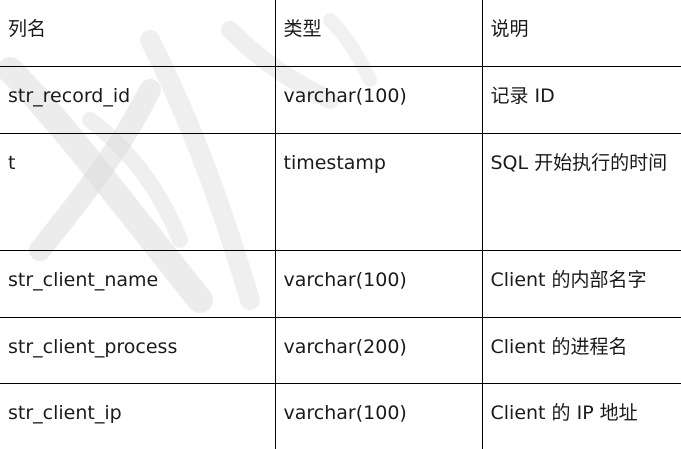  I want to click on cell-column-name: str_record_id, so click(138, 99).